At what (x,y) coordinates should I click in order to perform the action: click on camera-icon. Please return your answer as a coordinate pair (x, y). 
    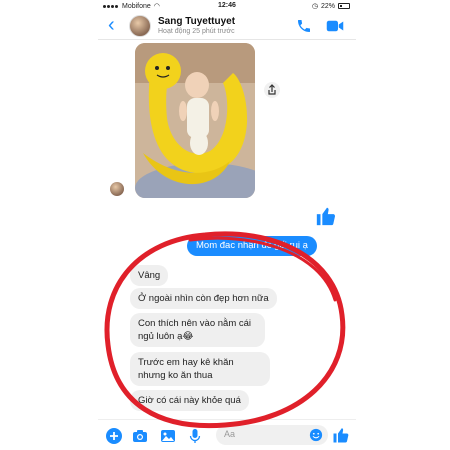
    Looking at the image, I should click on (140, 436).